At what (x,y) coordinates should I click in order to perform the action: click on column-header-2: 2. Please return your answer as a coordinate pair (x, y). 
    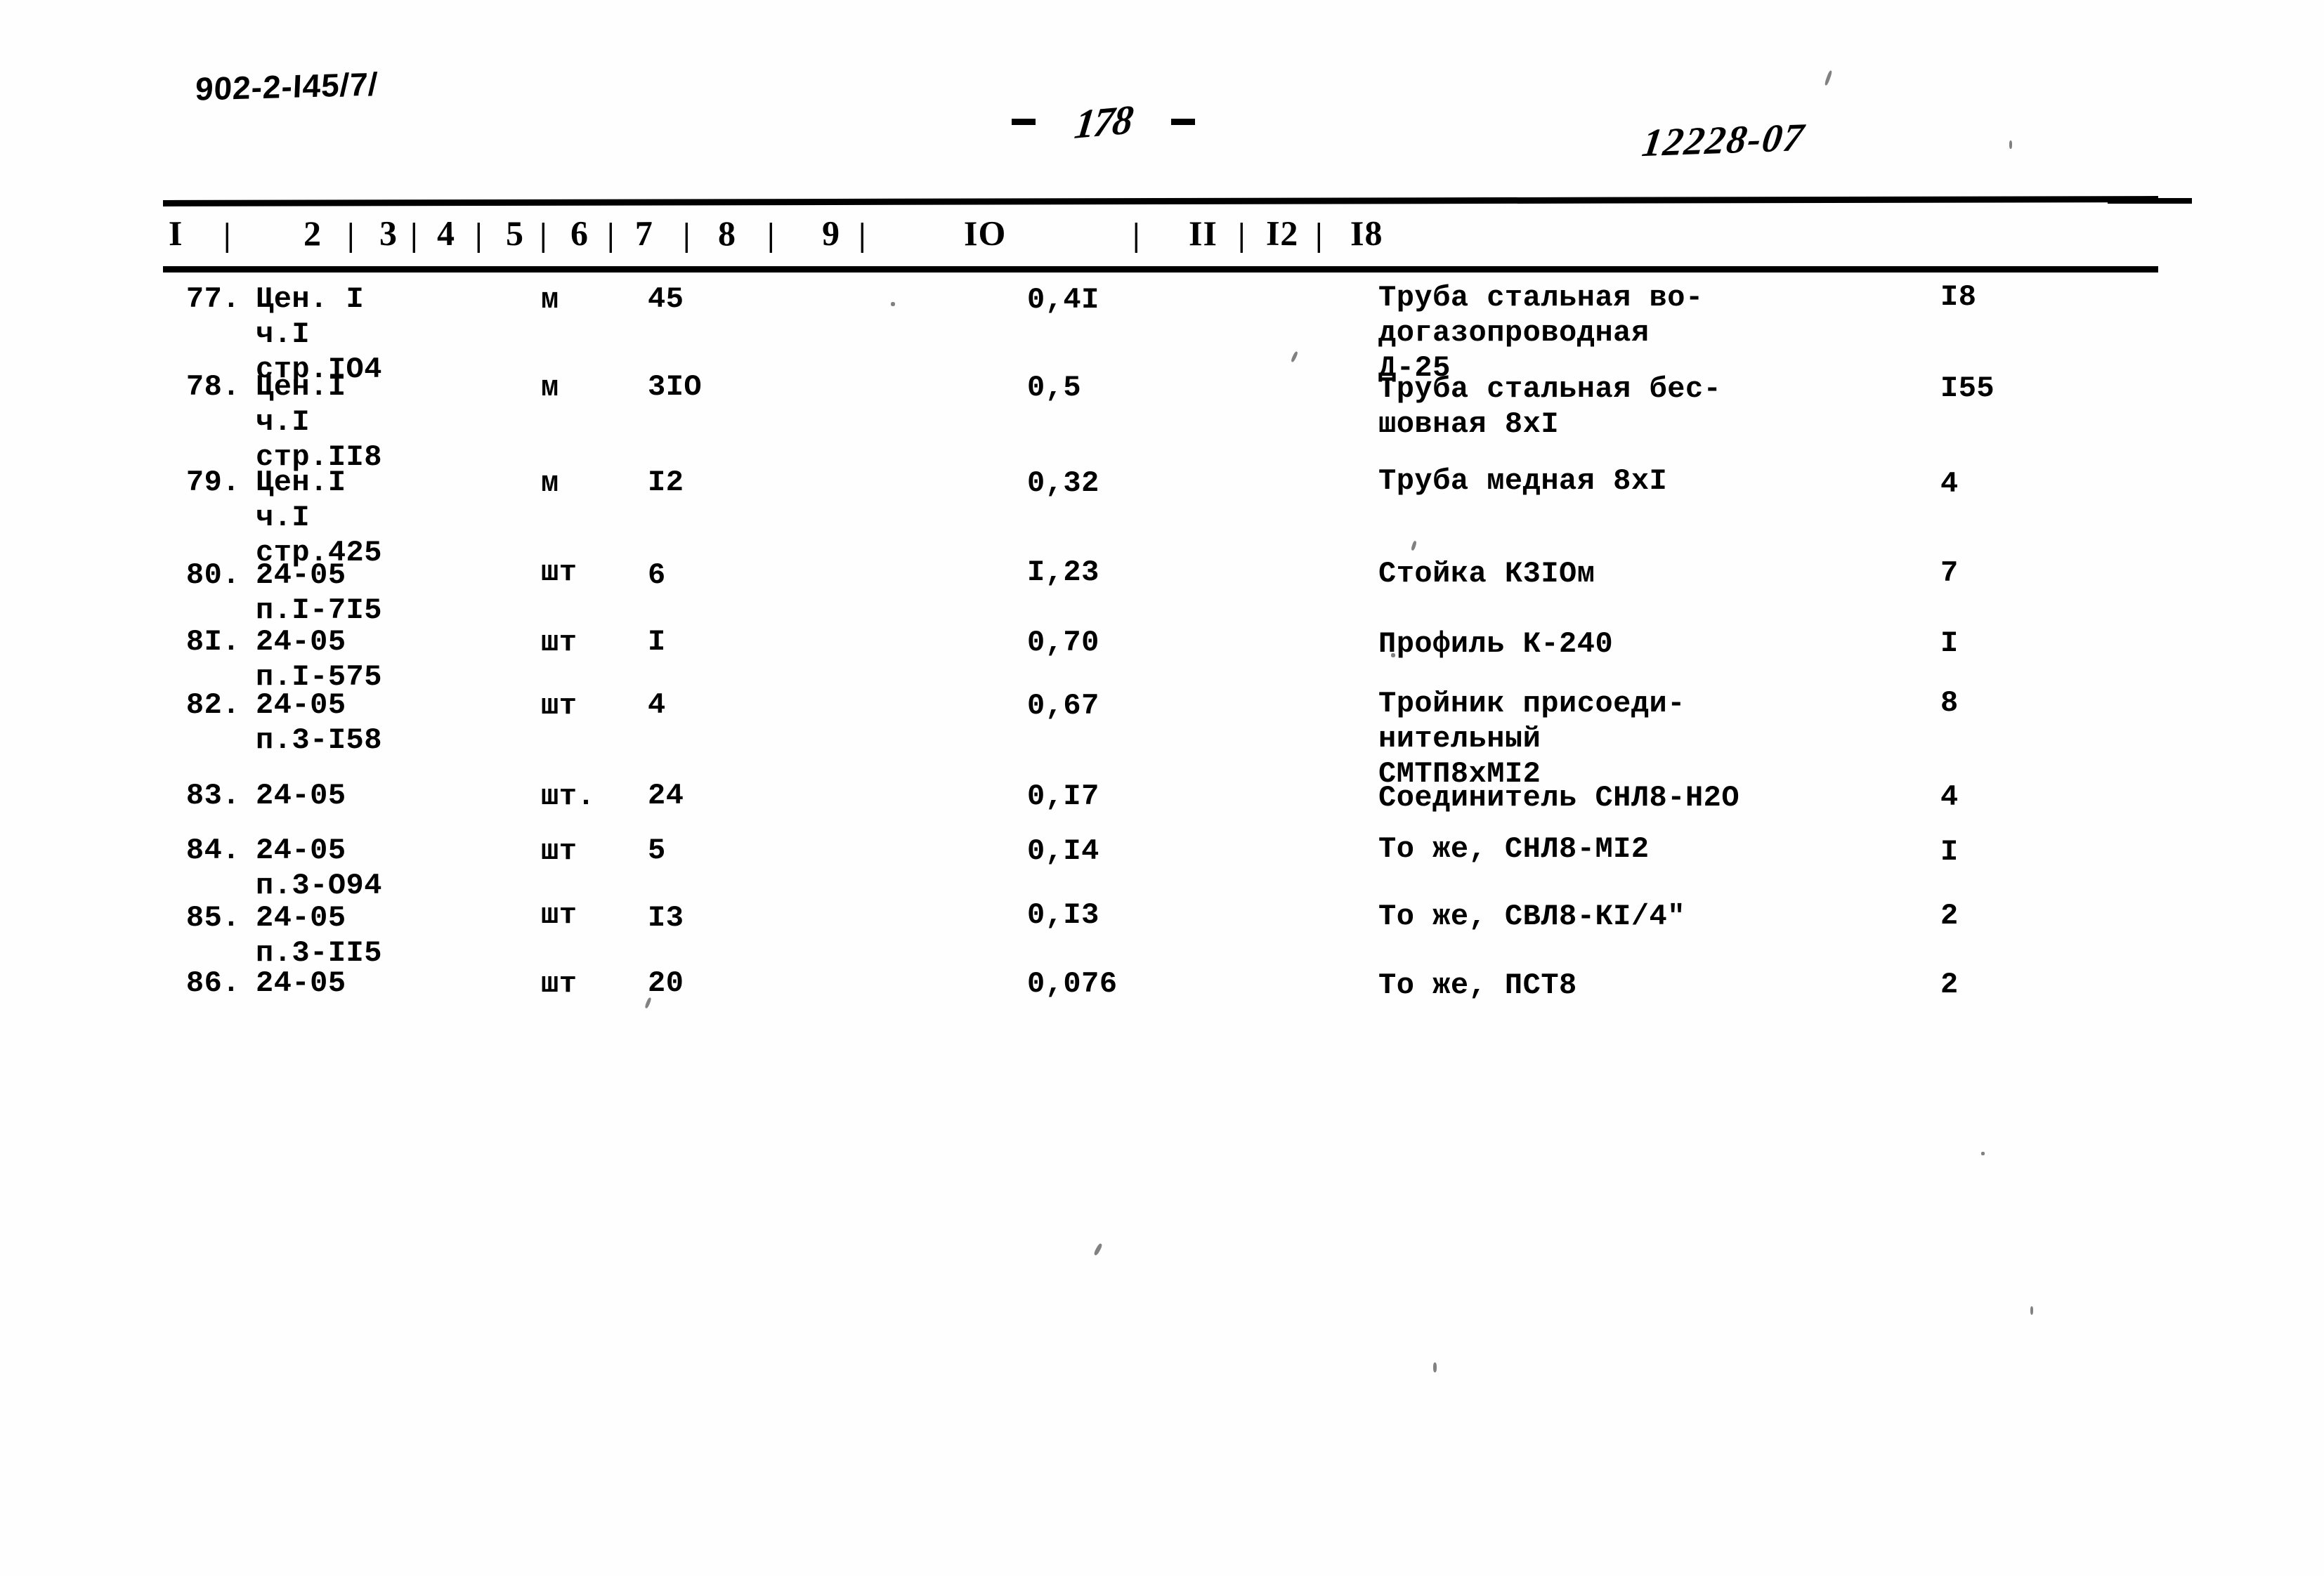
    Looking at the image, I should click on (312, 233).